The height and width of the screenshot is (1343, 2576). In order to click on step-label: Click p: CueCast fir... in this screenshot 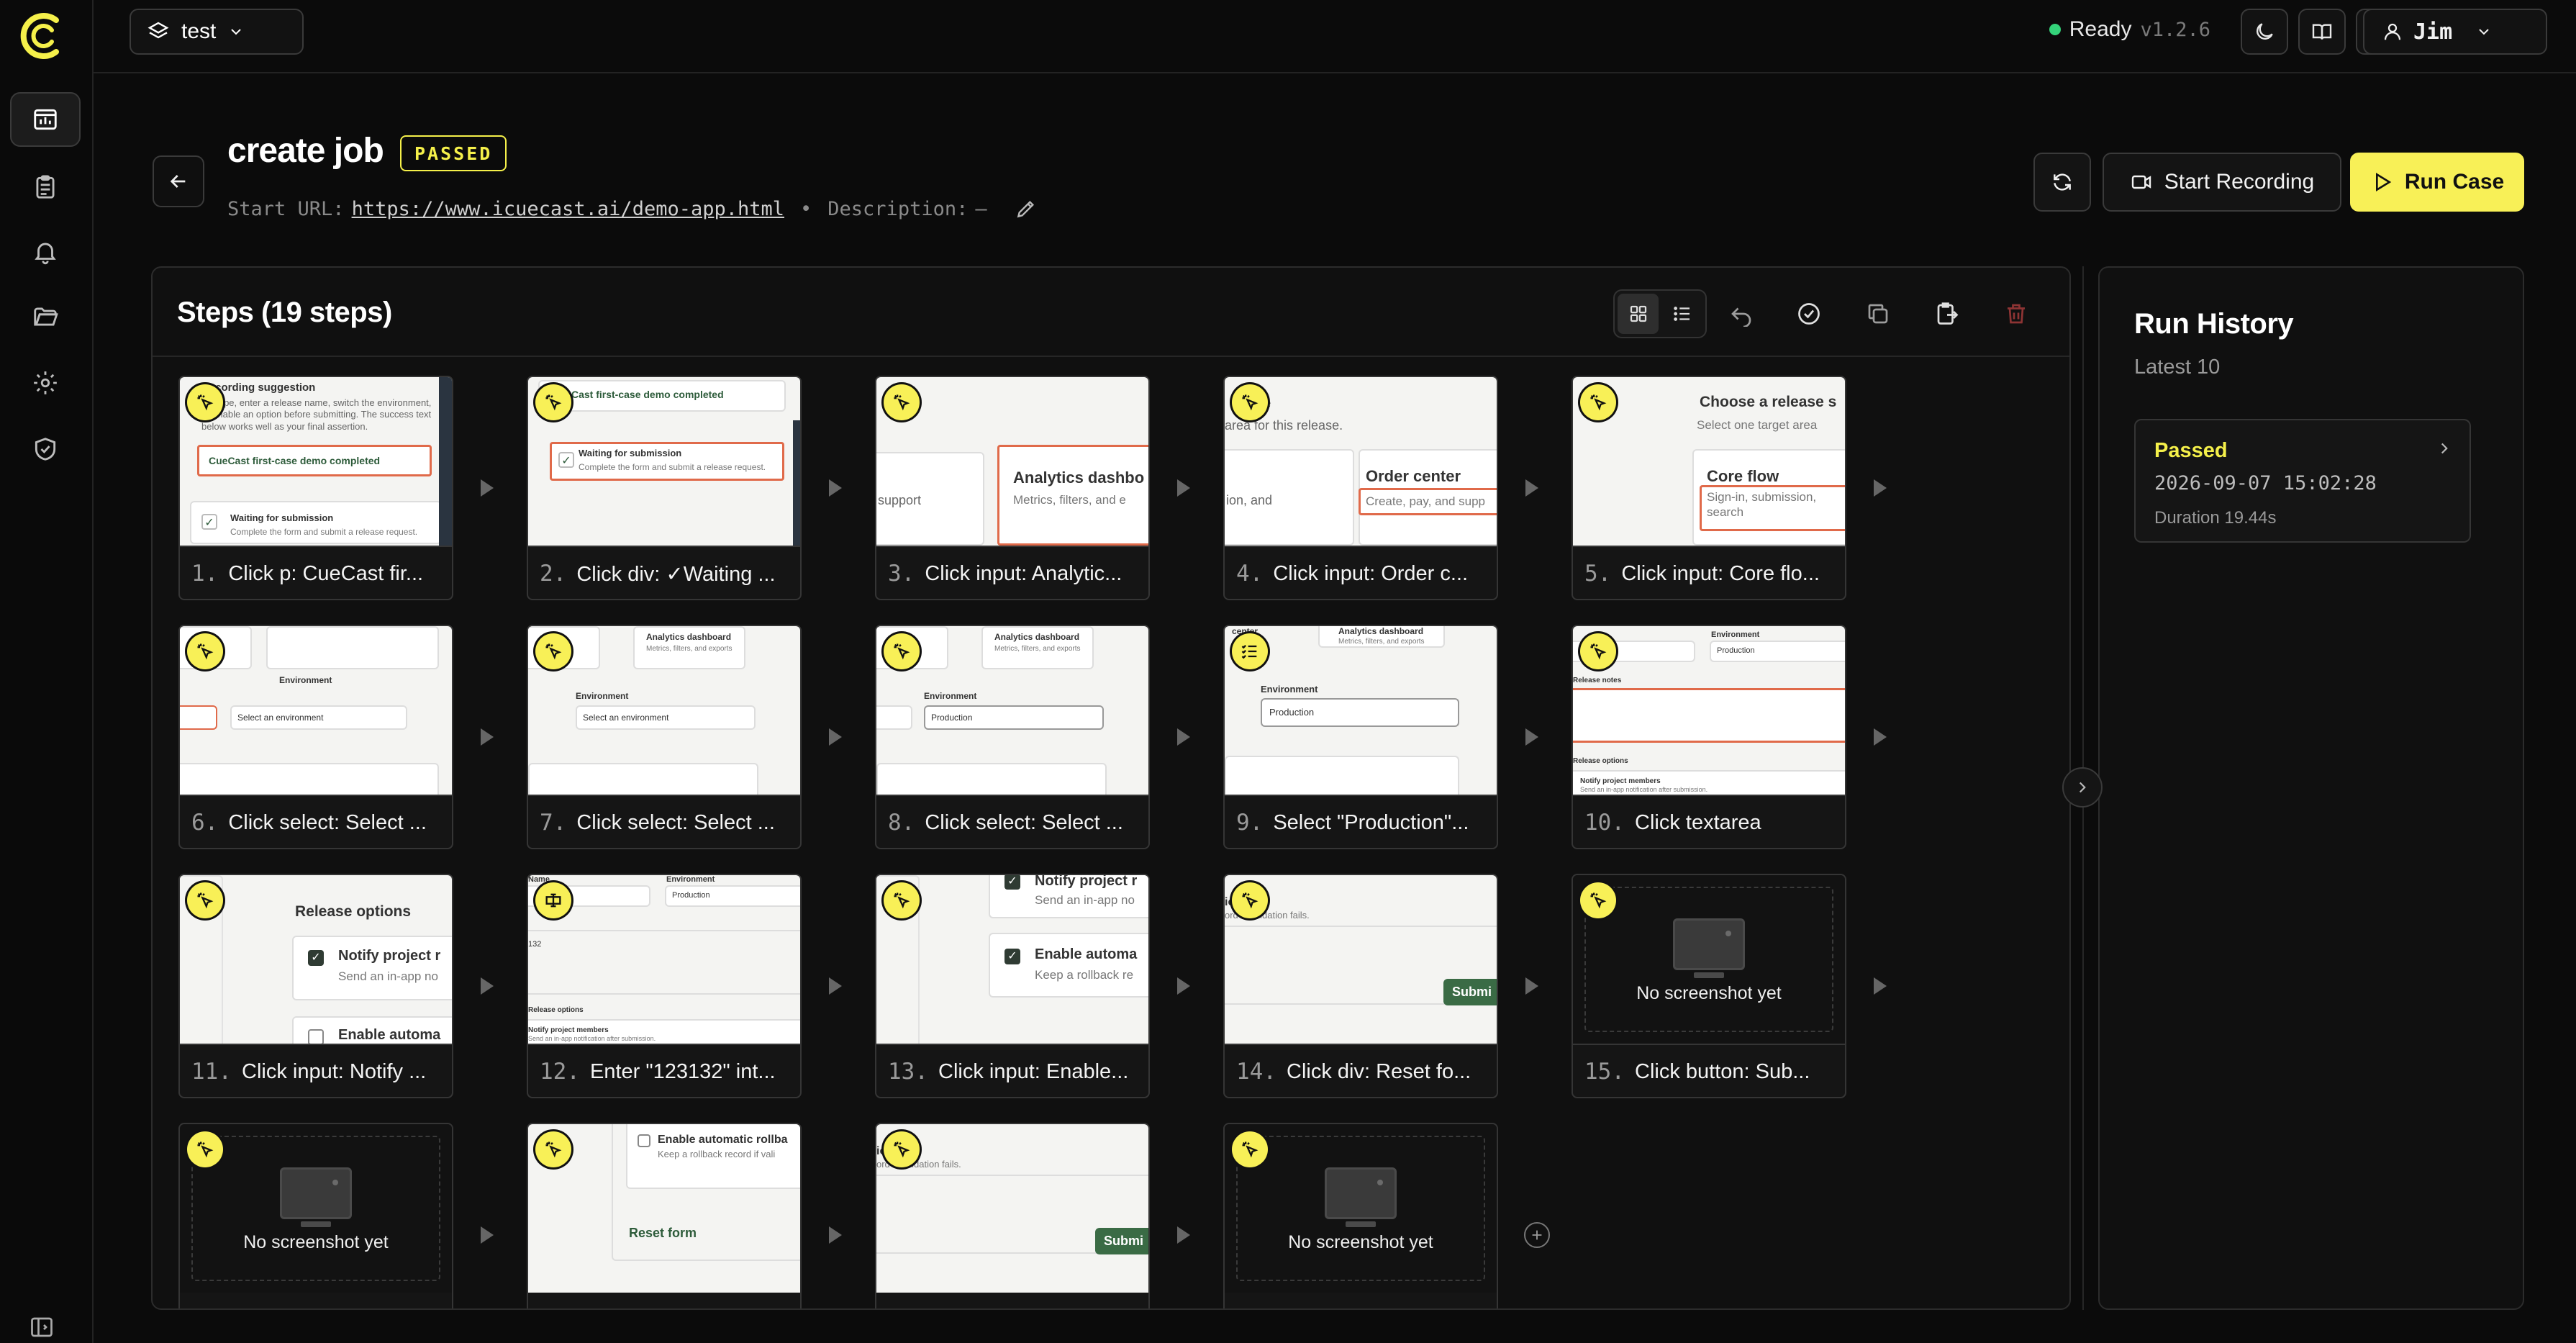, I will do `click(326, 573)`.